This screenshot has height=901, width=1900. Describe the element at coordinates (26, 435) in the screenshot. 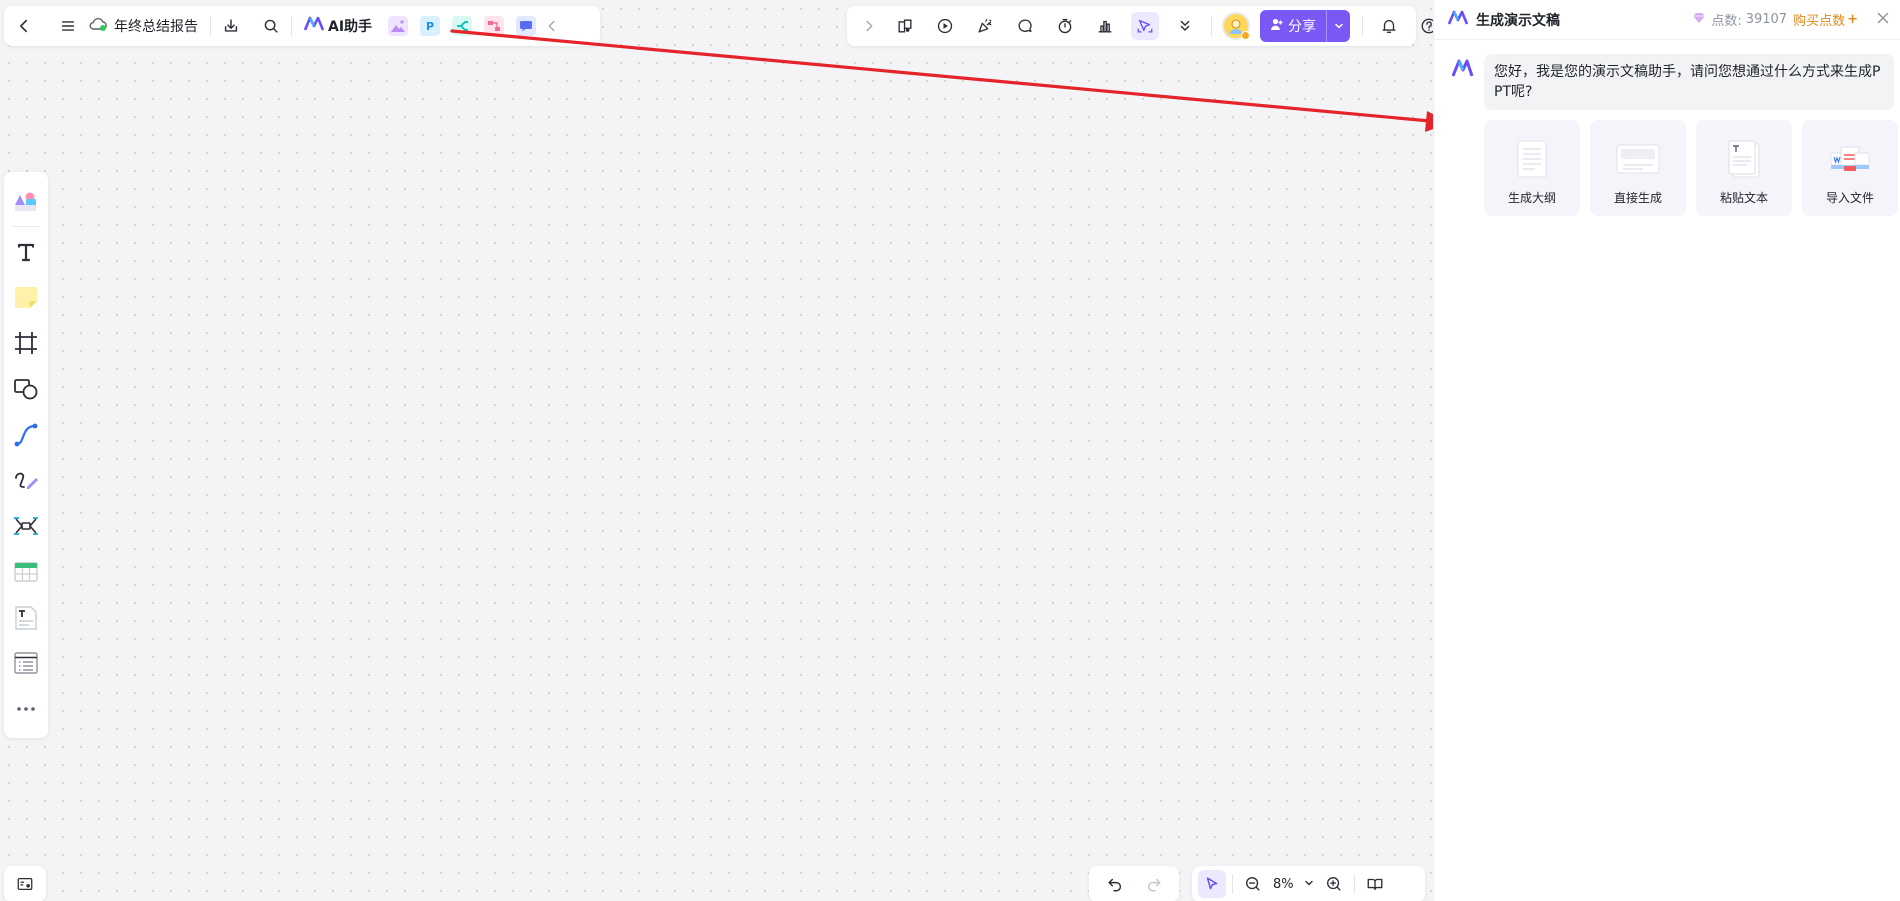

I see `connector-tool-icon` at that location.